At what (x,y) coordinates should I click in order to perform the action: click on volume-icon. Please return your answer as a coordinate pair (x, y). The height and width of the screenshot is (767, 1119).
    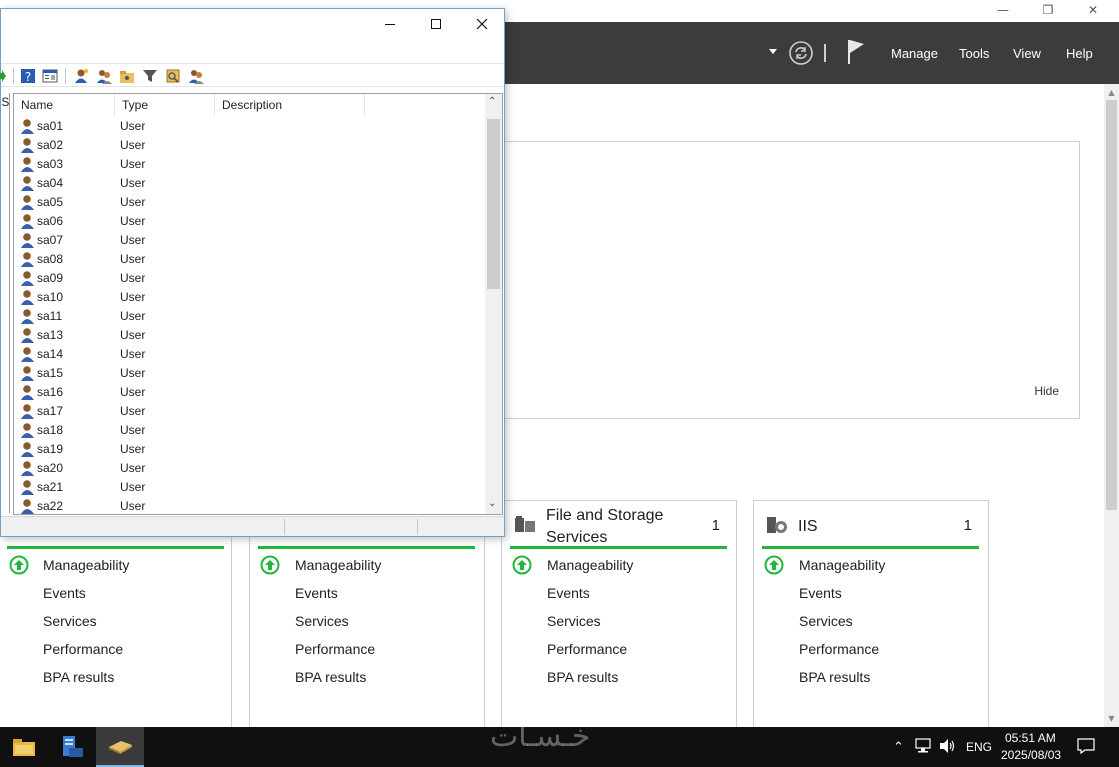
    Looking at the image, I should click on (948, 747).